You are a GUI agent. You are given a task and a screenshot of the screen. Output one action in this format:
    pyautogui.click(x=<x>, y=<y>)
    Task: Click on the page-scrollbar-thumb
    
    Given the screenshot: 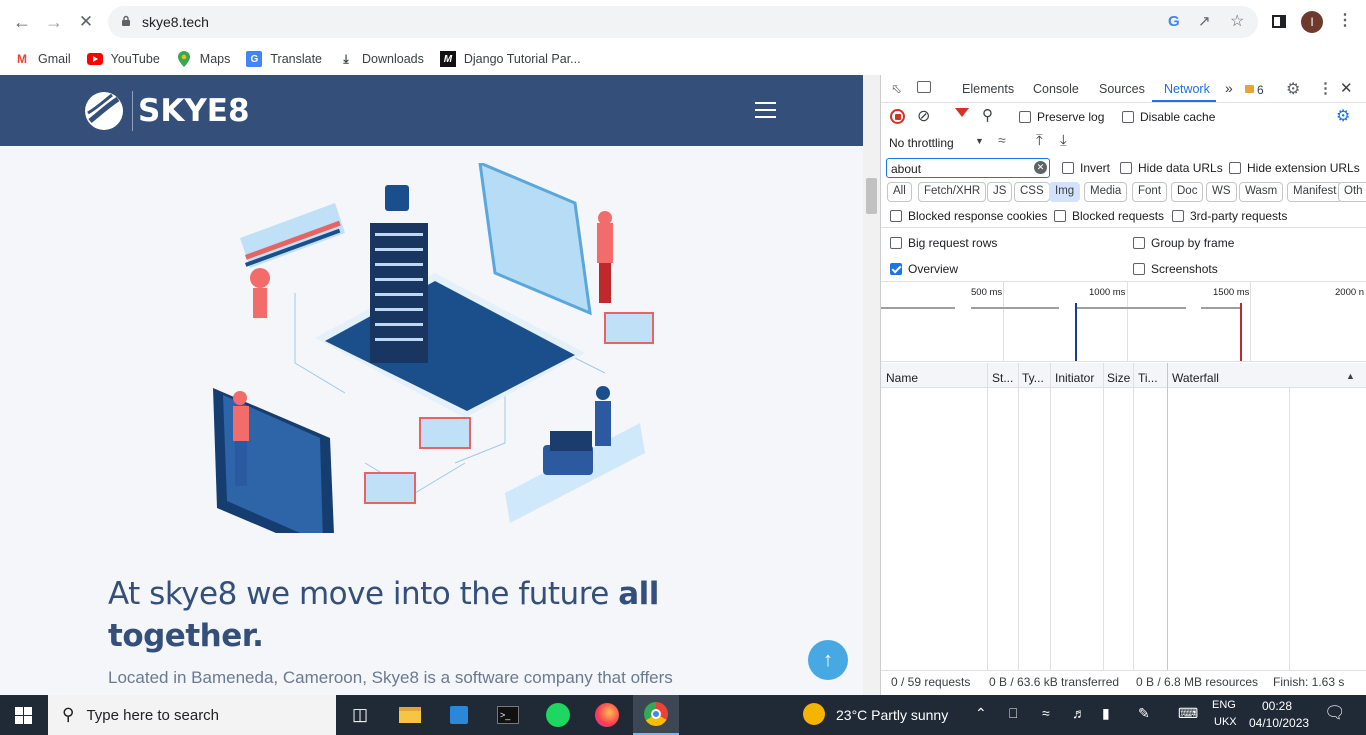 What is the action you would take?
    pyautogui.click(x=871, y=196)
    